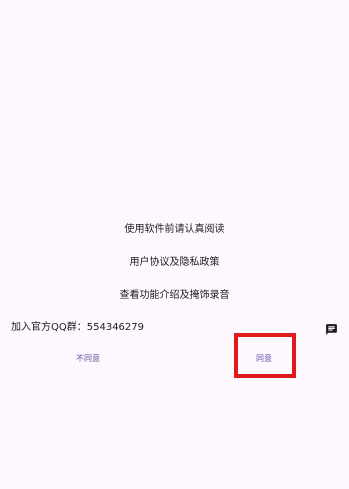  What do you see at coordinates (78, 327) in the screenshot?
I see `qq-group-text: 加入官方QQ群：554346279` at bounding box center [78, 327].